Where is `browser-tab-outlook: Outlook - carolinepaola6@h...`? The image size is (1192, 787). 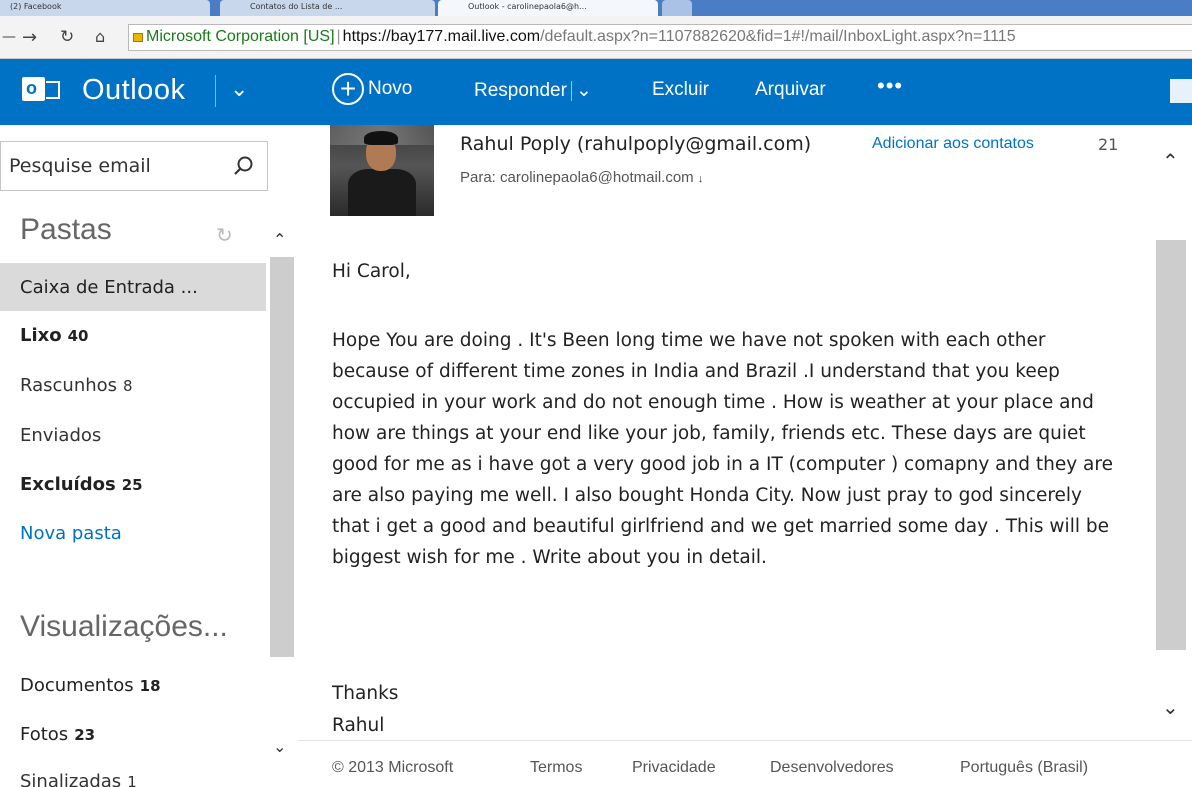
browser-tab-outlook: Outlook - carolinepaola6@h... is located at coordinates (548, 8).